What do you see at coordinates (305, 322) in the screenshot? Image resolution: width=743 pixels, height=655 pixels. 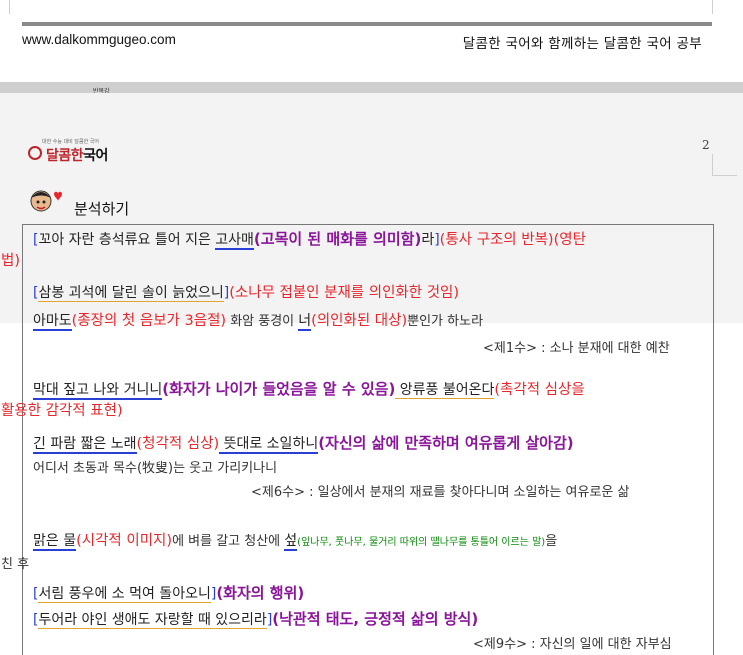 I see `line-keyword: 너` at bounding box center [305, 322].